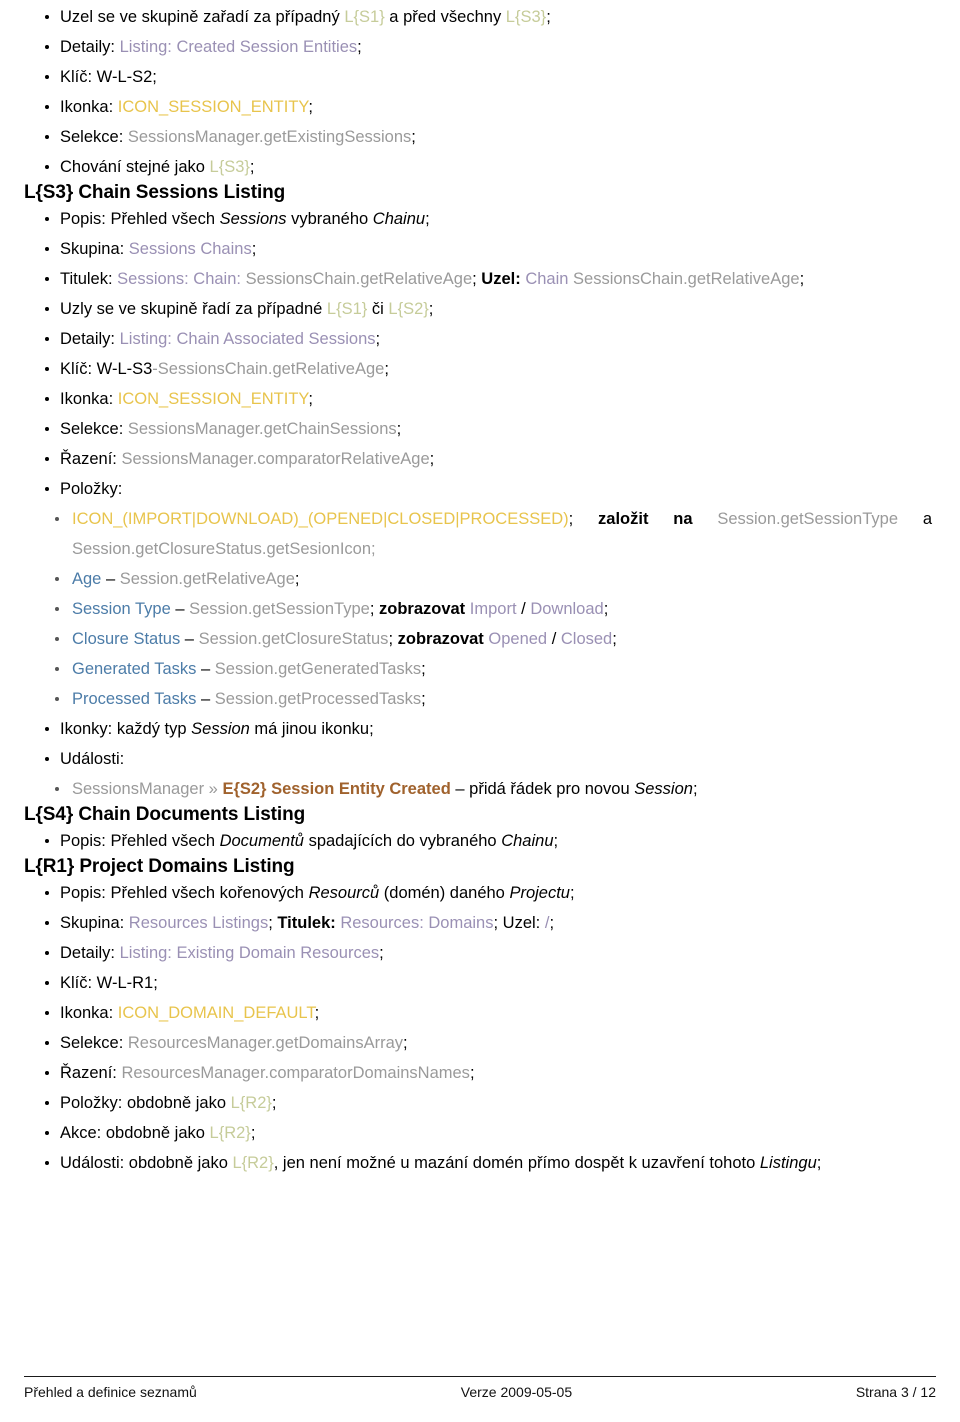  What do you see at coordinates (408, 309) in the screenshot?
I see `text-run: L{S2}` at bounding box center [408, 309].